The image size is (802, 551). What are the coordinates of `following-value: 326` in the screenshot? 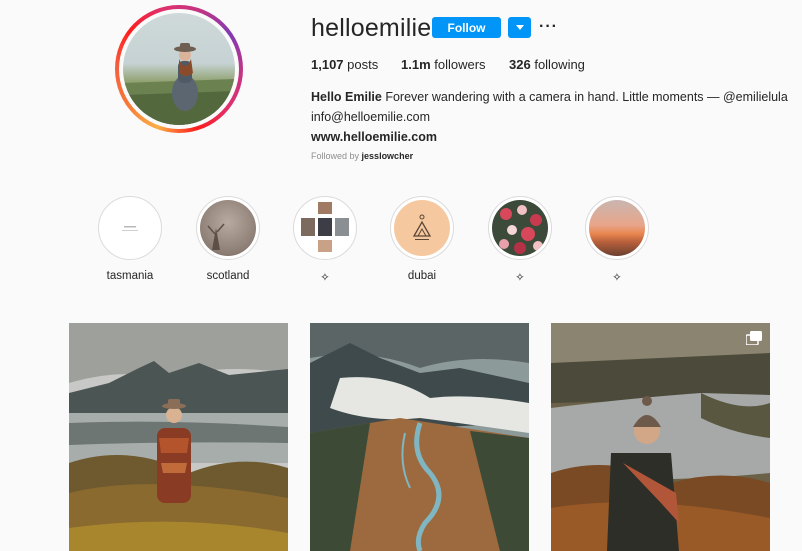 It's located at (520, 64).